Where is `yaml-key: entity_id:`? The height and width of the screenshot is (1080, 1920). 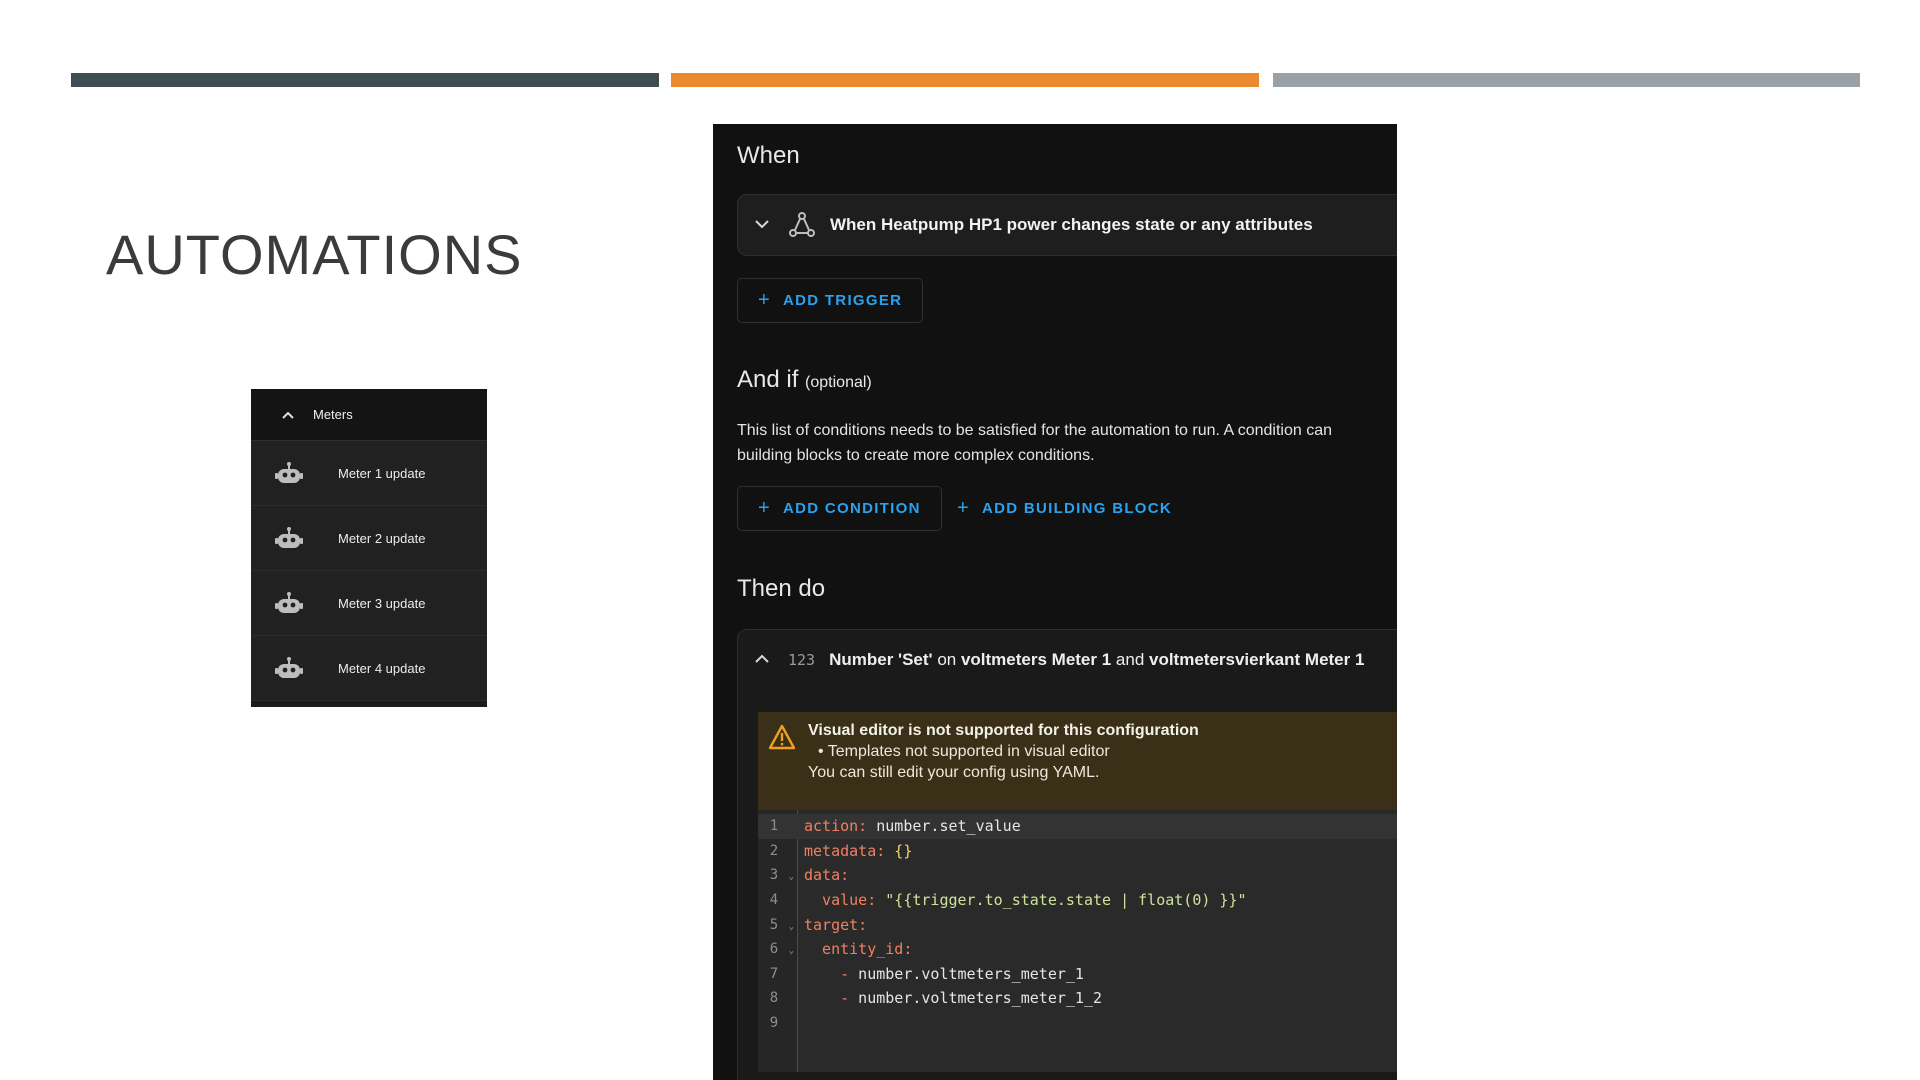 yaml-key: entity_id: is located at coordinates (858, 949).